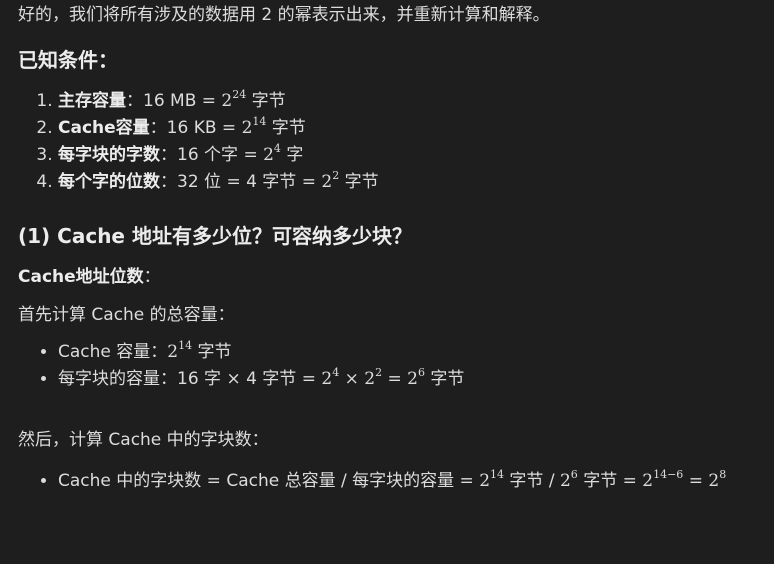 The width and height of the screenshot is (774, 564). I want to click on item-unit: 字, so click(292, 155).